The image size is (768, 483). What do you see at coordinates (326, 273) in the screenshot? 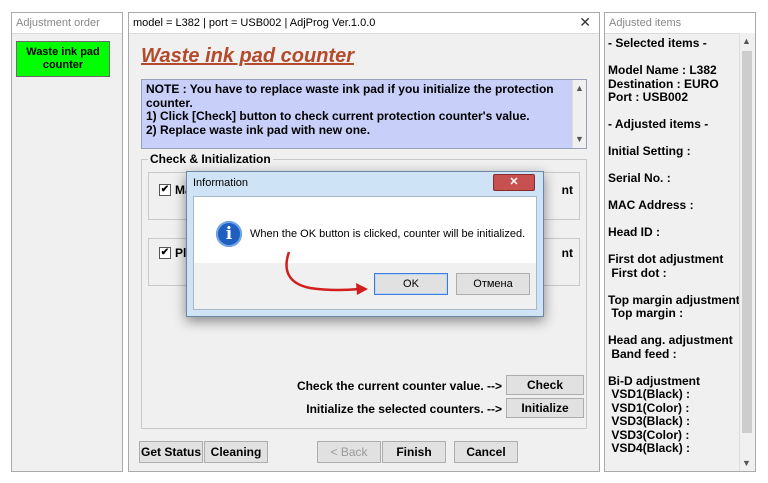
I see `annotation-arrow` at bounding box center [326, 273].